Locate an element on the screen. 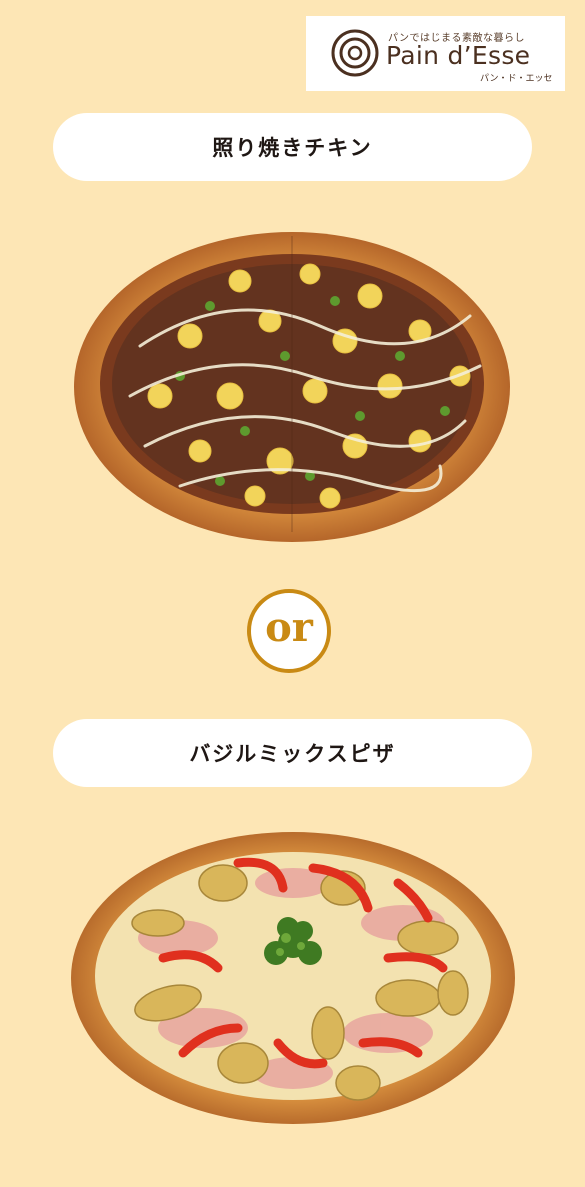 Image resolution: width=585 pixels, height=1187 pixels. item-label-teriyaki-chicken: 照り焼きチキン is located at coordinates (292, 147).